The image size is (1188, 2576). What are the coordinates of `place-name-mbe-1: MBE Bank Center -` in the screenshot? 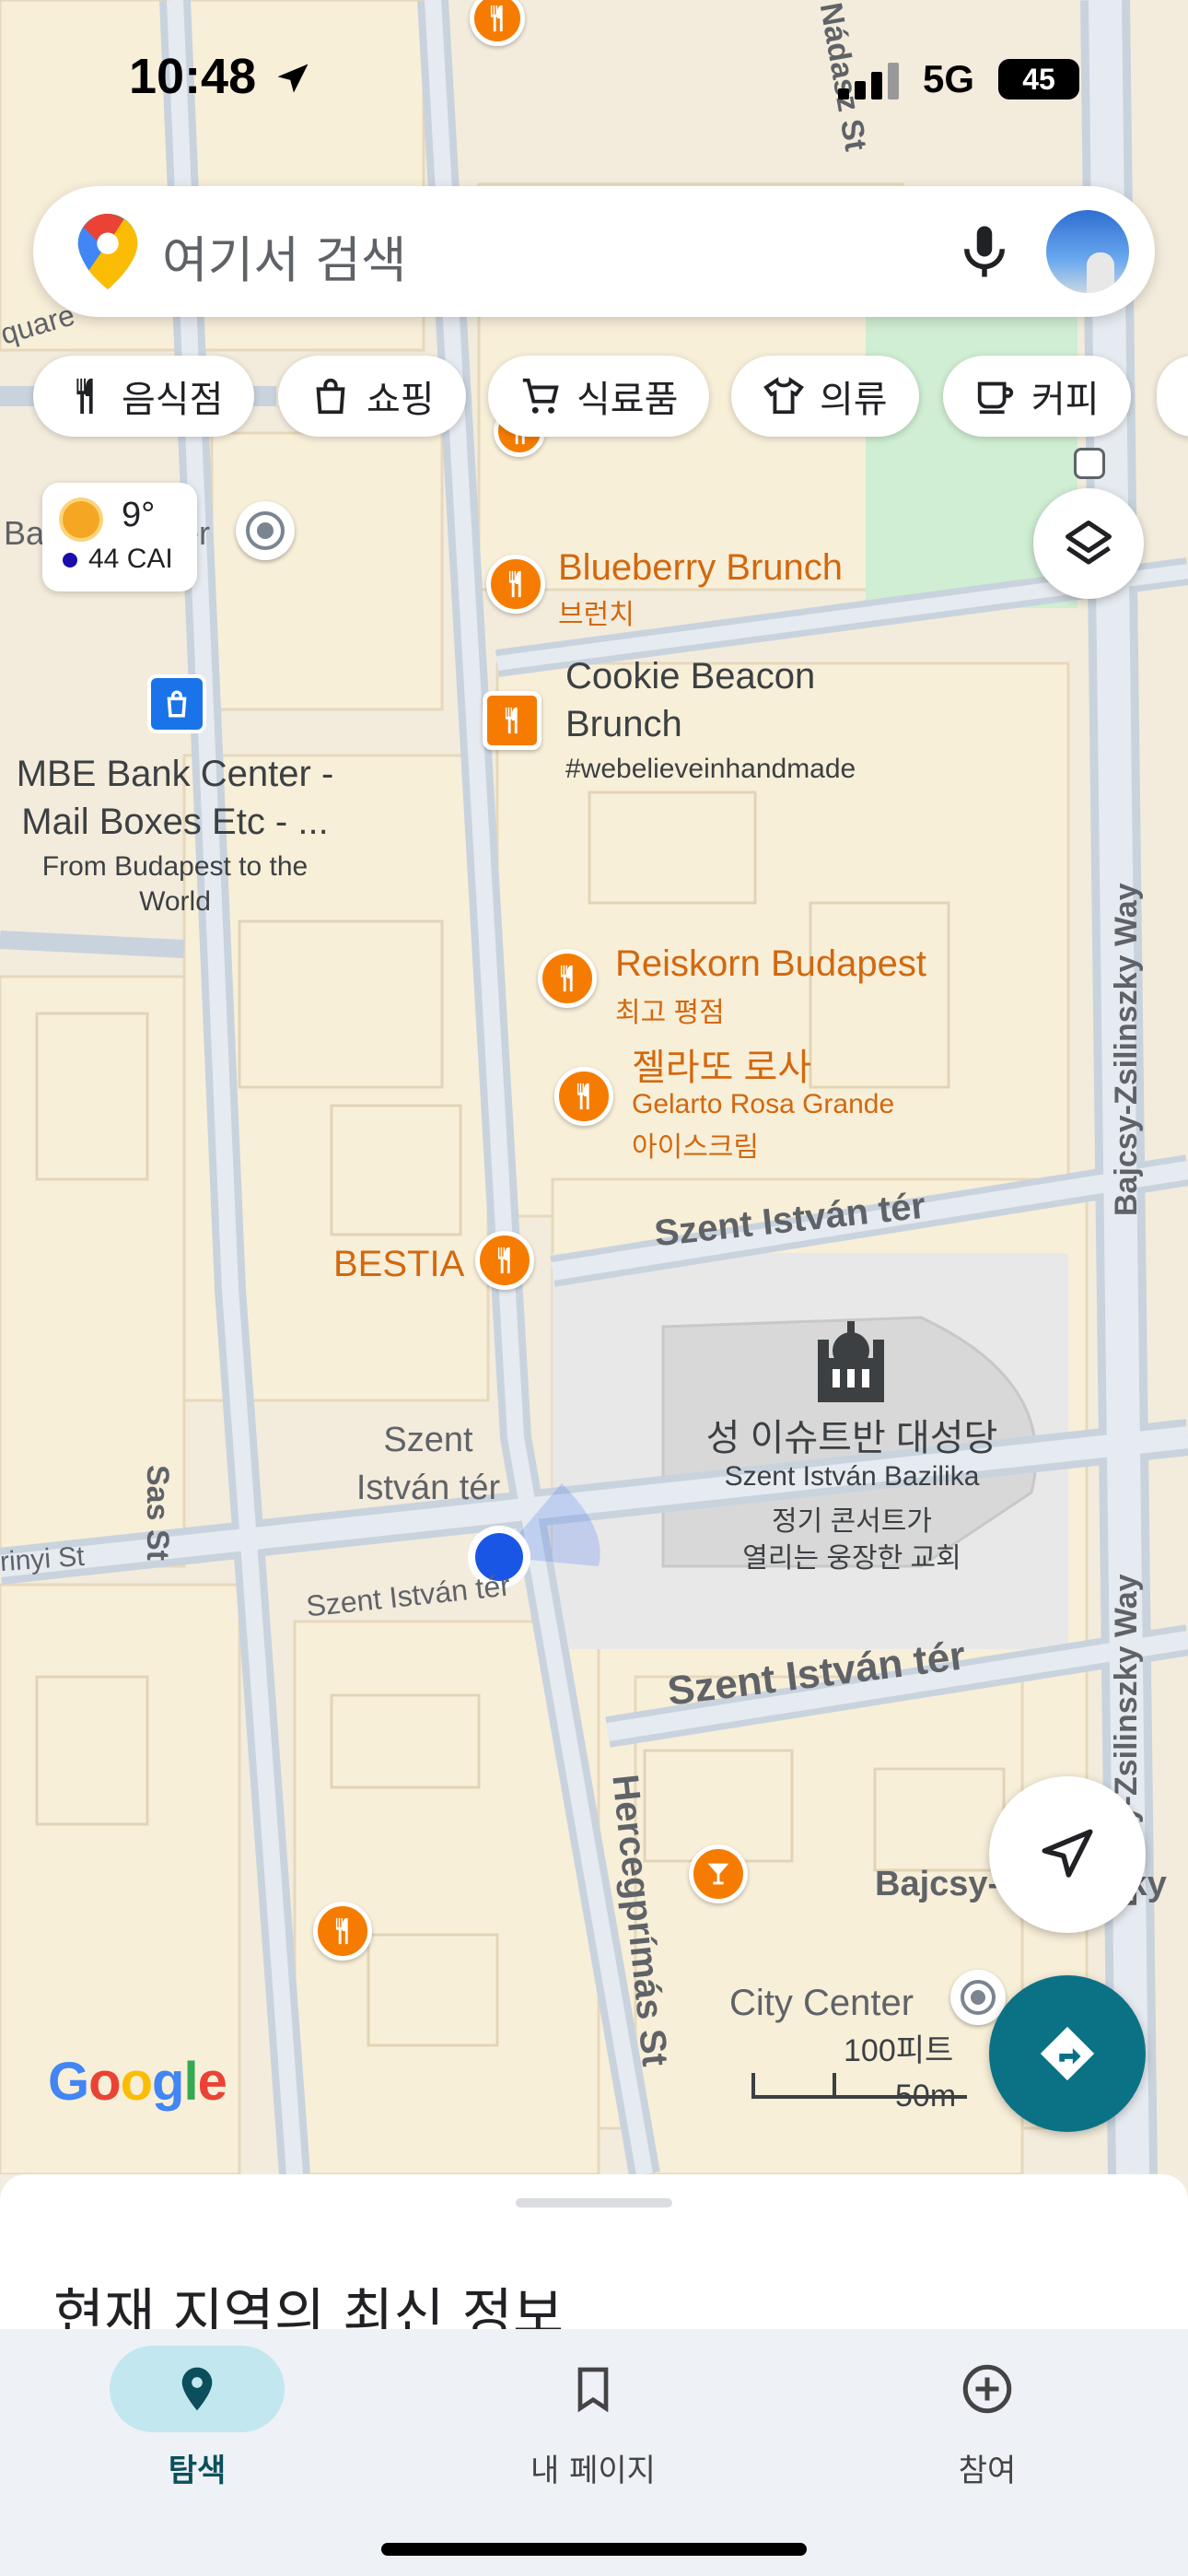 It's located at (175, 774).